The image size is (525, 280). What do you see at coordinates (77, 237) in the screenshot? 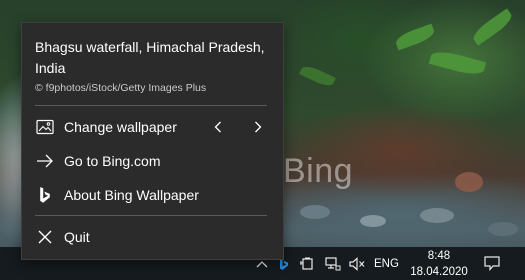
I see `quit-label: Quit` at bounding box center [77, 237].